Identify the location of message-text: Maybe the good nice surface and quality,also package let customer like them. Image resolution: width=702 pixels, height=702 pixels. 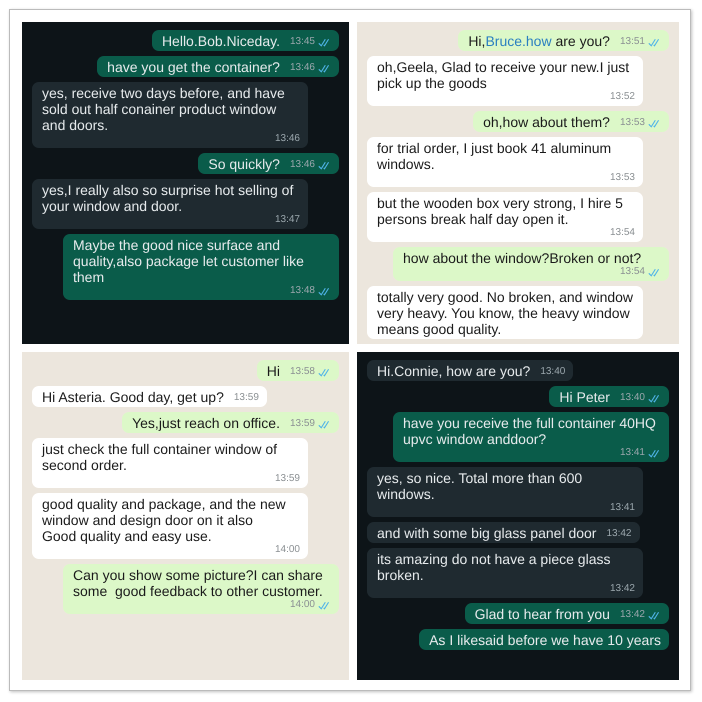
(189, 261).